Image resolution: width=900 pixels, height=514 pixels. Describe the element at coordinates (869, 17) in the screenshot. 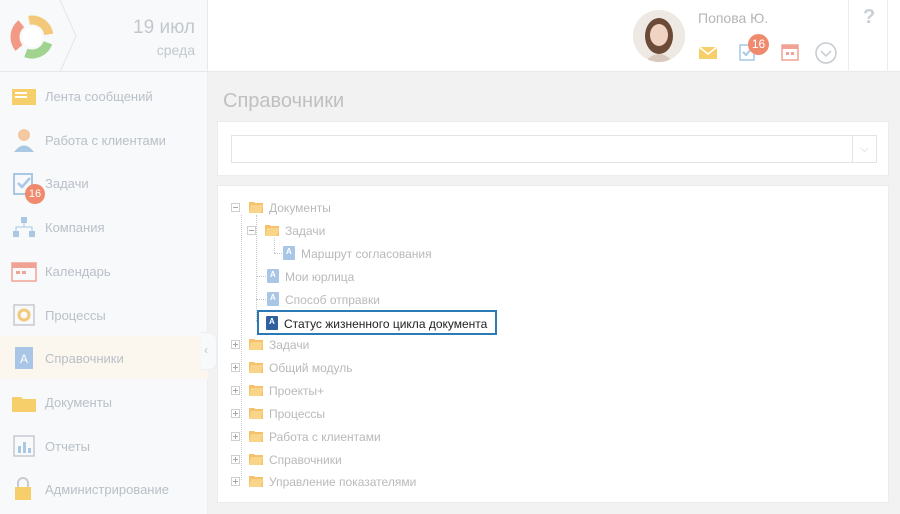

I see `help-icon: ?` at that location.